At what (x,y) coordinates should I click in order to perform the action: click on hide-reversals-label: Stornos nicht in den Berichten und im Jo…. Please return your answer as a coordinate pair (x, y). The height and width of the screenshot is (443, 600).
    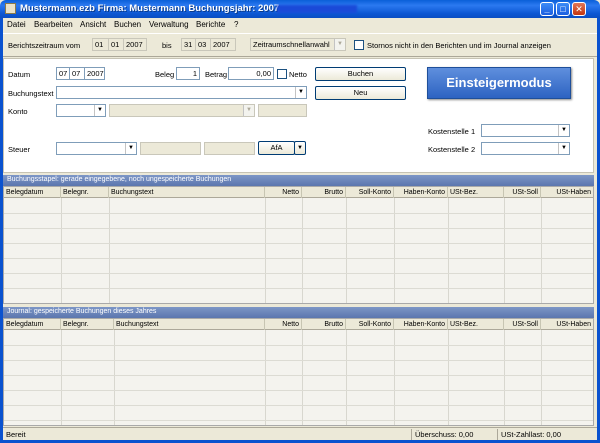
    Looking at the image, I should click on (459, 45).